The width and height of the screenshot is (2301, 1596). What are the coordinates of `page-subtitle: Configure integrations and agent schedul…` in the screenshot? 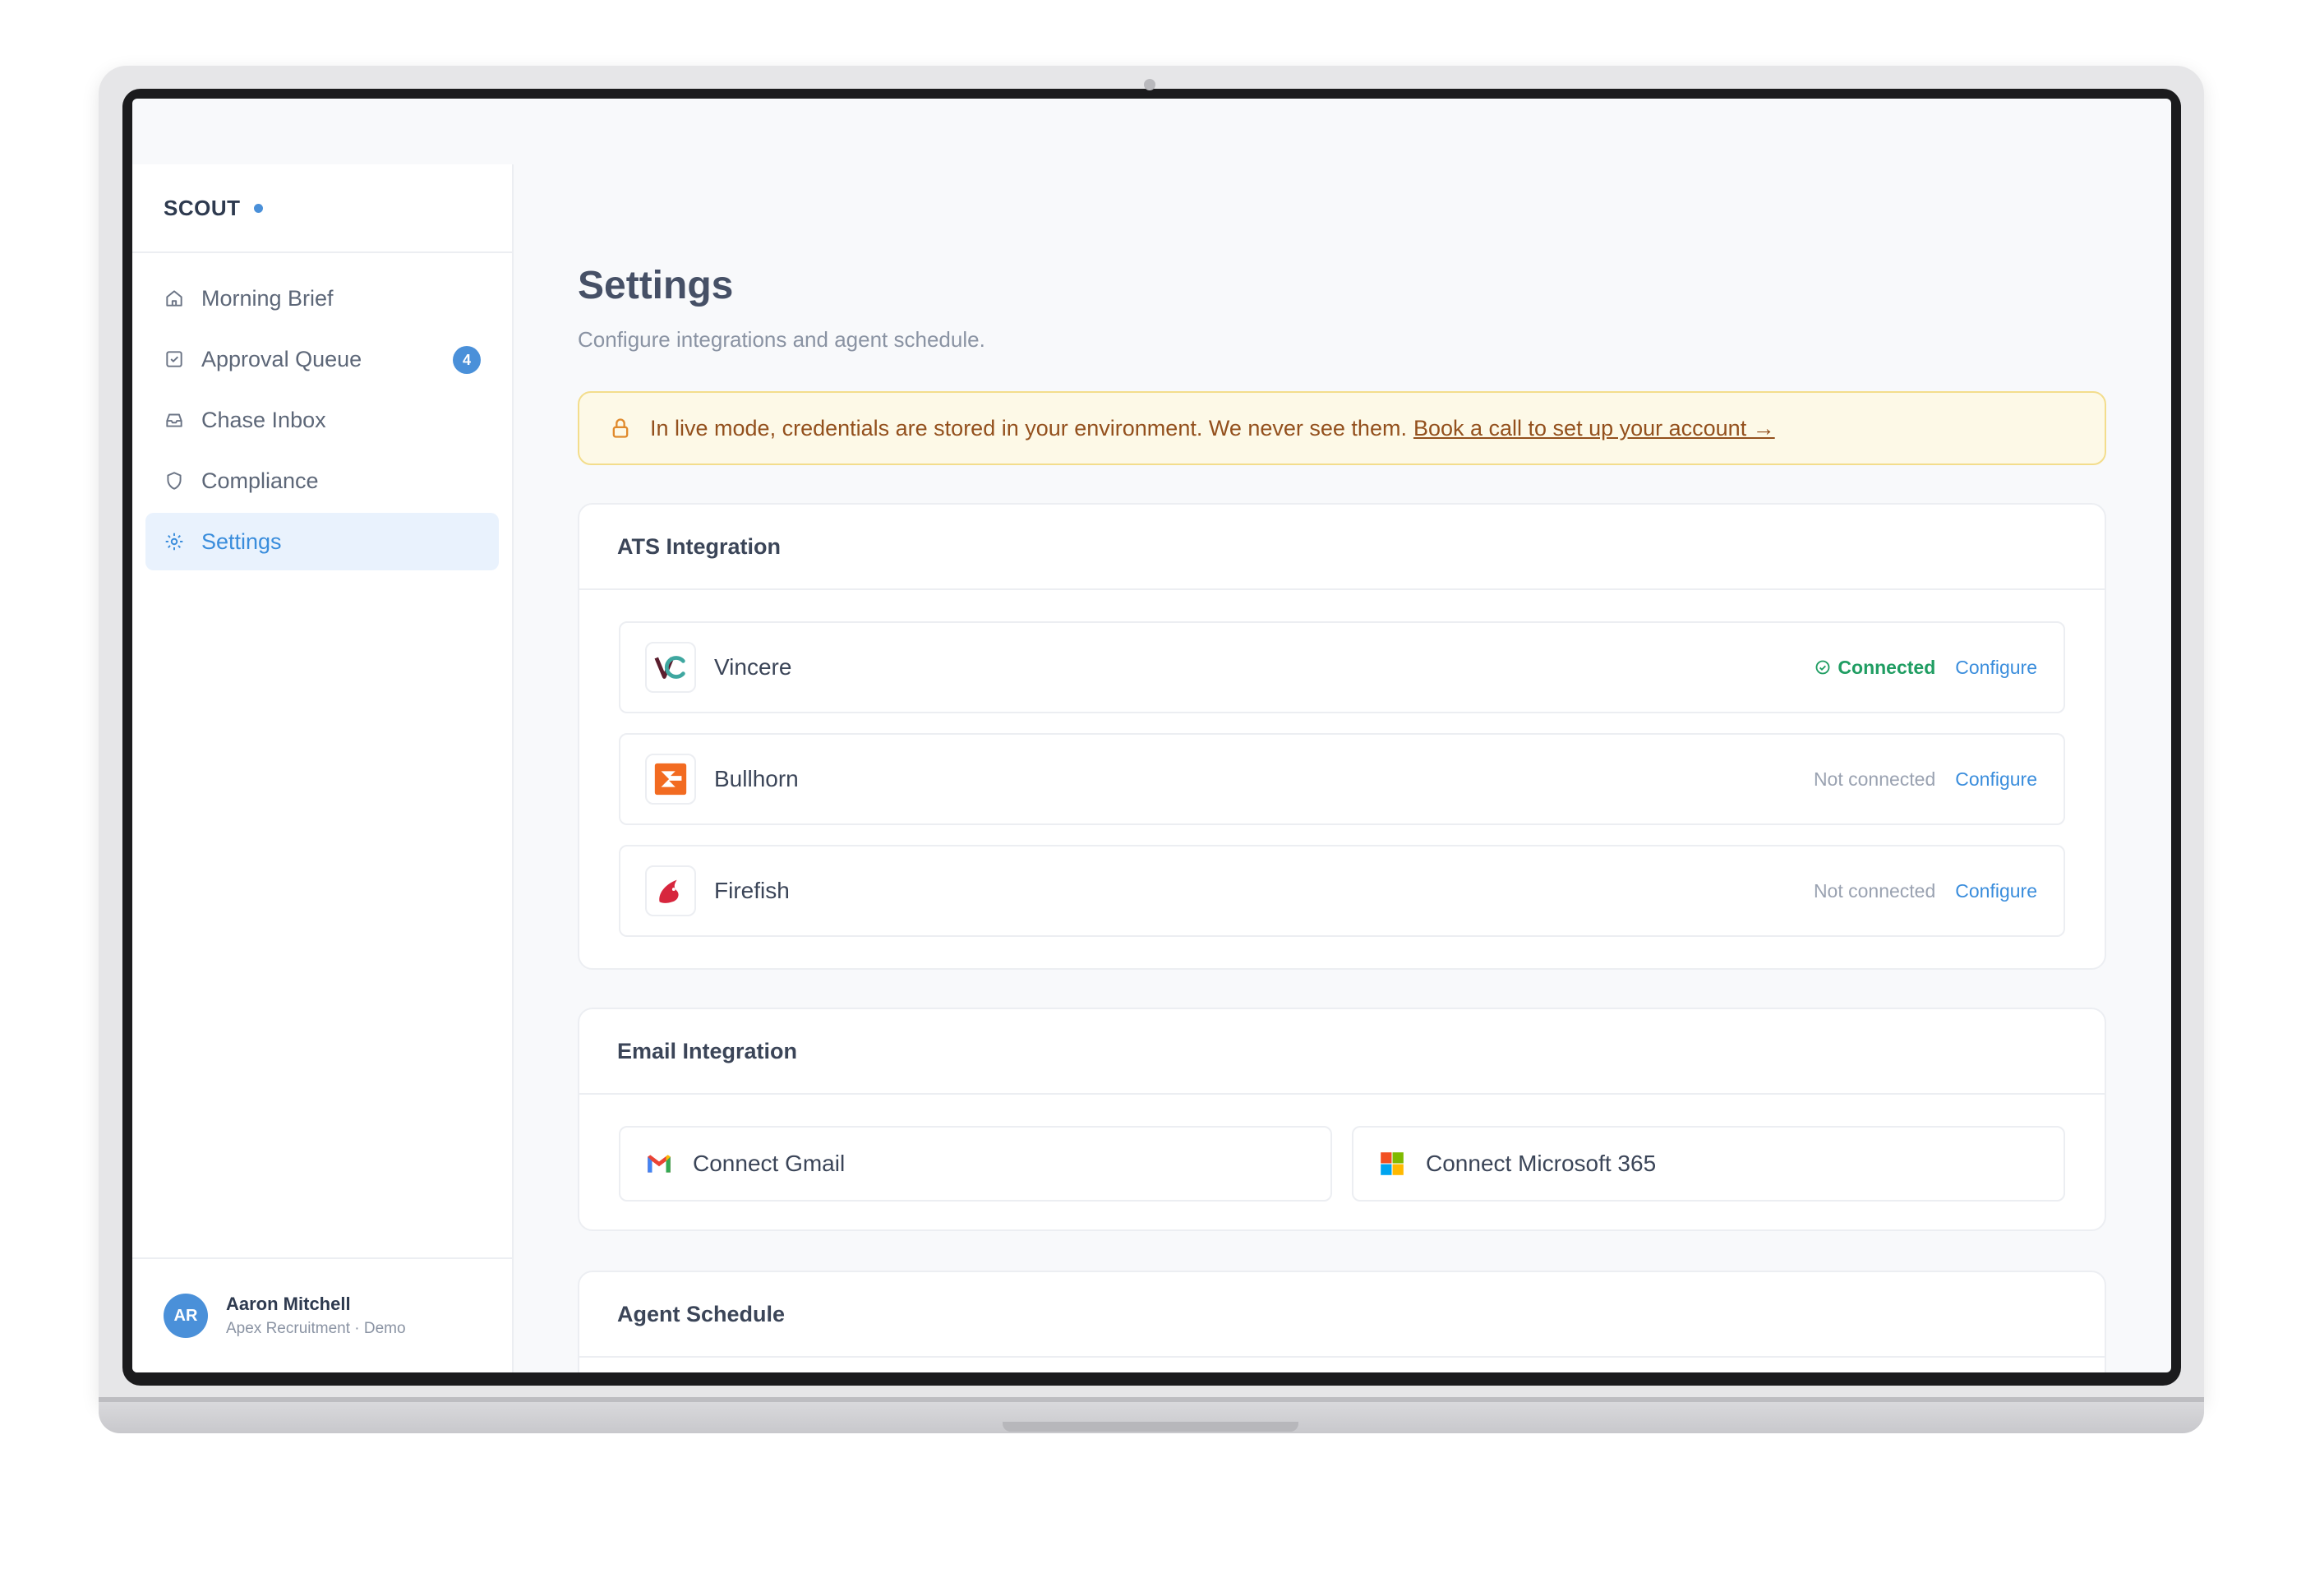 It's located at (781, 339).